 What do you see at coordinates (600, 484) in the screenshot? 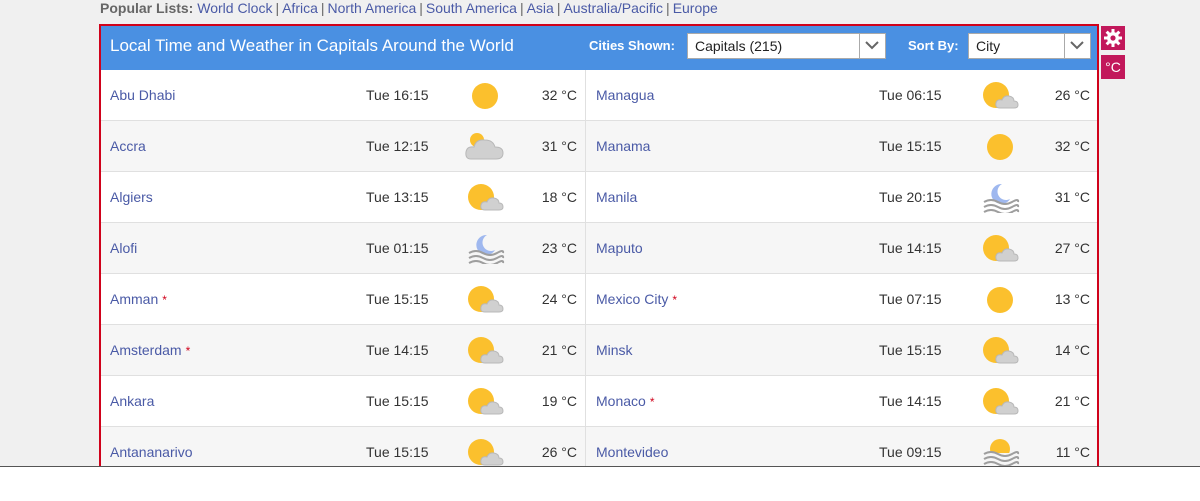
I see `page-footer-area` at bounding box center [600, 484].